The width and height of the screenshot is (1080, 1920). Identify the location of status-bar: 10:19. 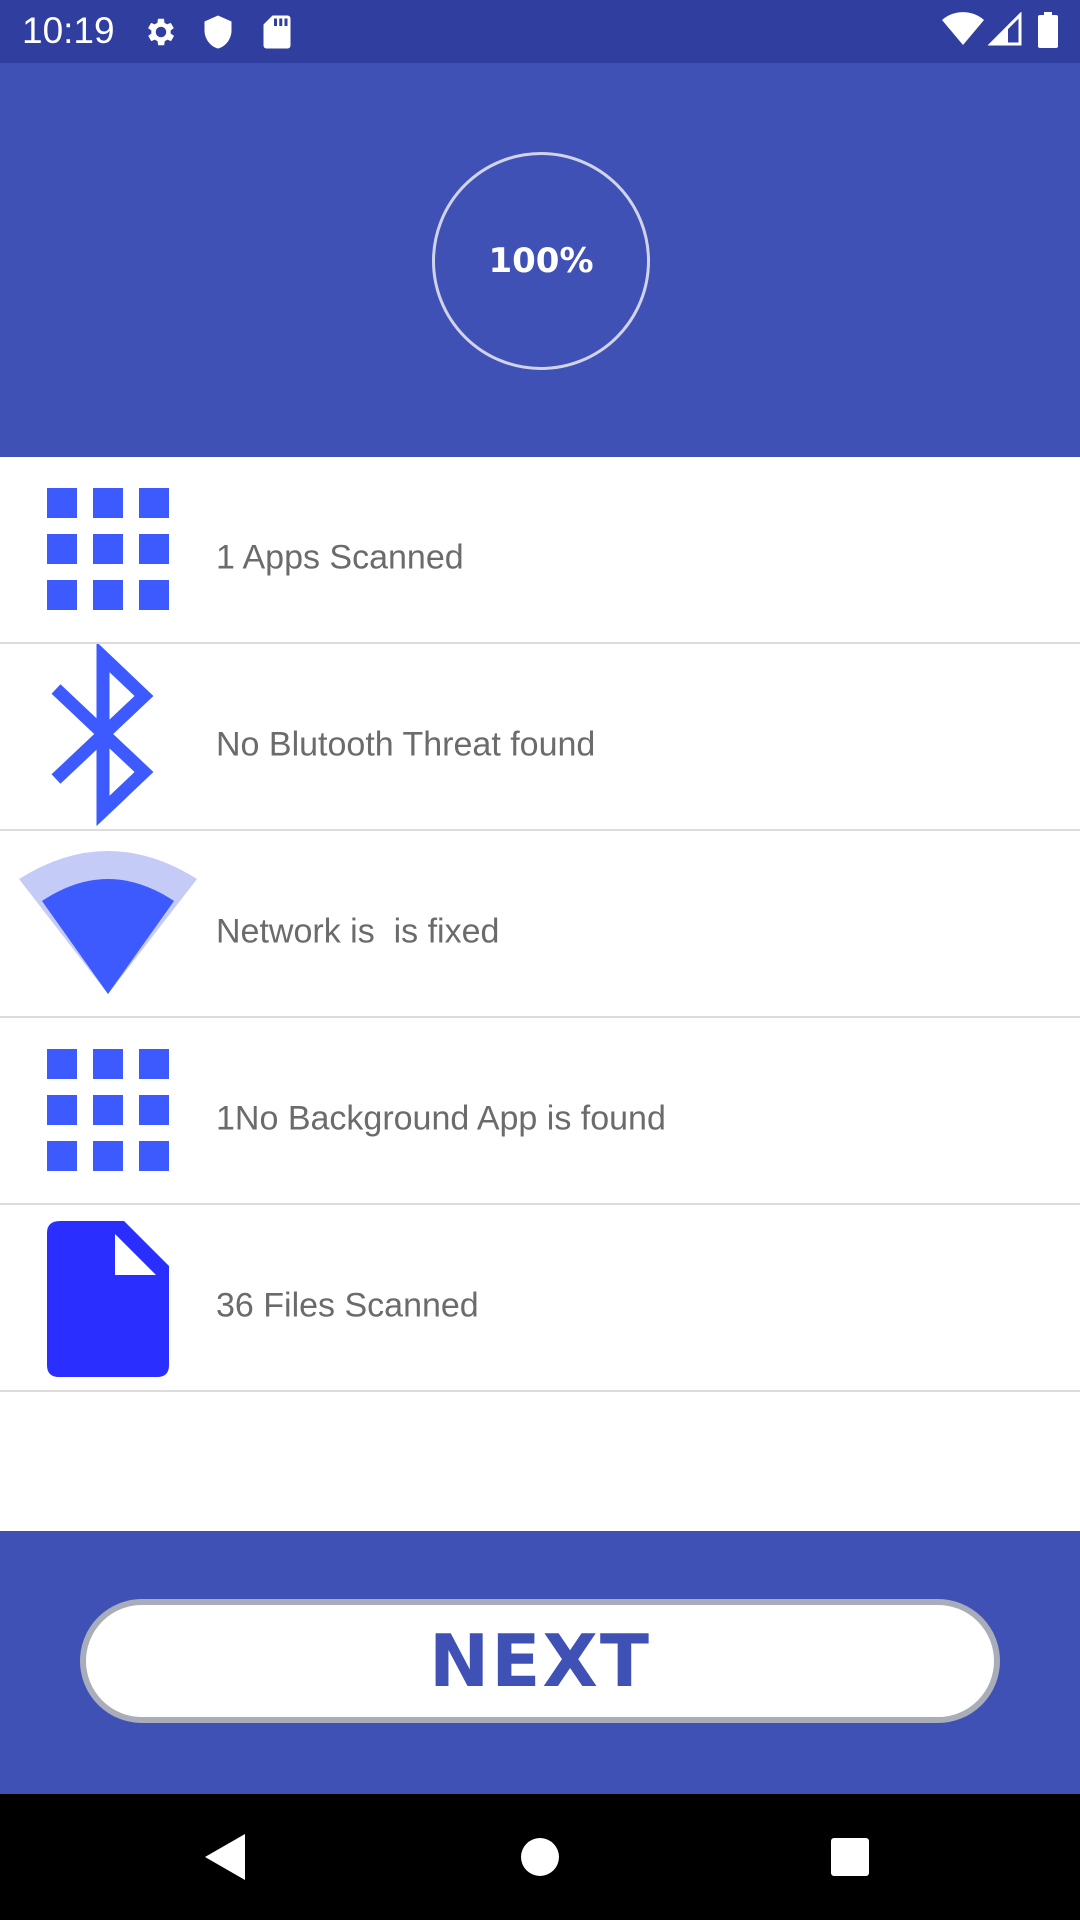
(540, 31).